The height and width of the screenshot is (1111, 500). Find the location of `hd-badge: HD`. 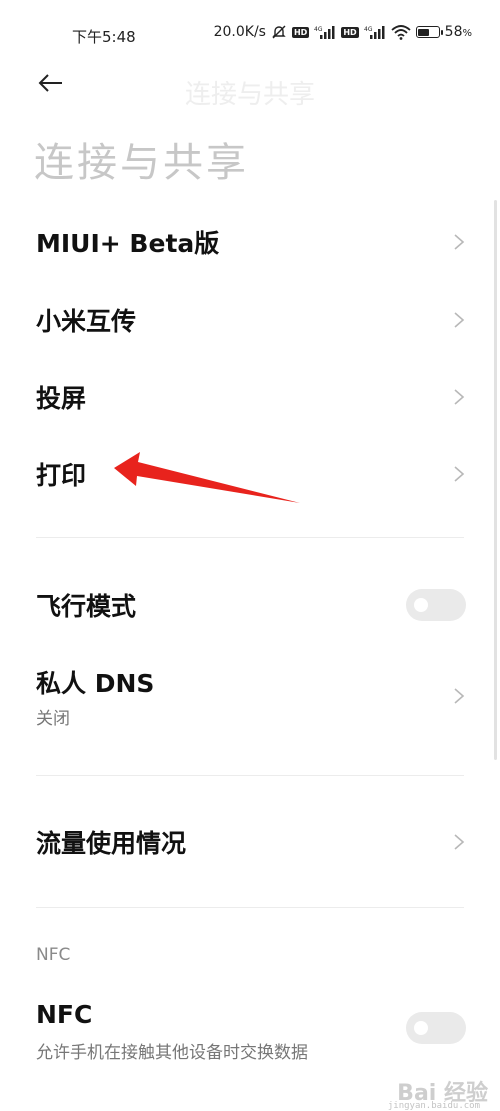

hd-badge: HD is located at coordinates (300, 32).